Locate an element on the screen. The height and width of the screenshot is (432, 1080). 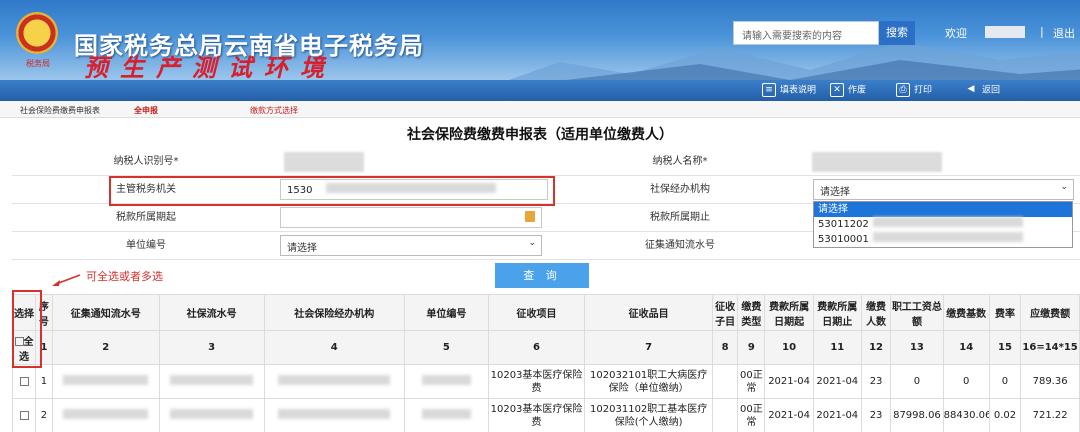
row-base: 88430.06 is located at coordinates (966, 415).